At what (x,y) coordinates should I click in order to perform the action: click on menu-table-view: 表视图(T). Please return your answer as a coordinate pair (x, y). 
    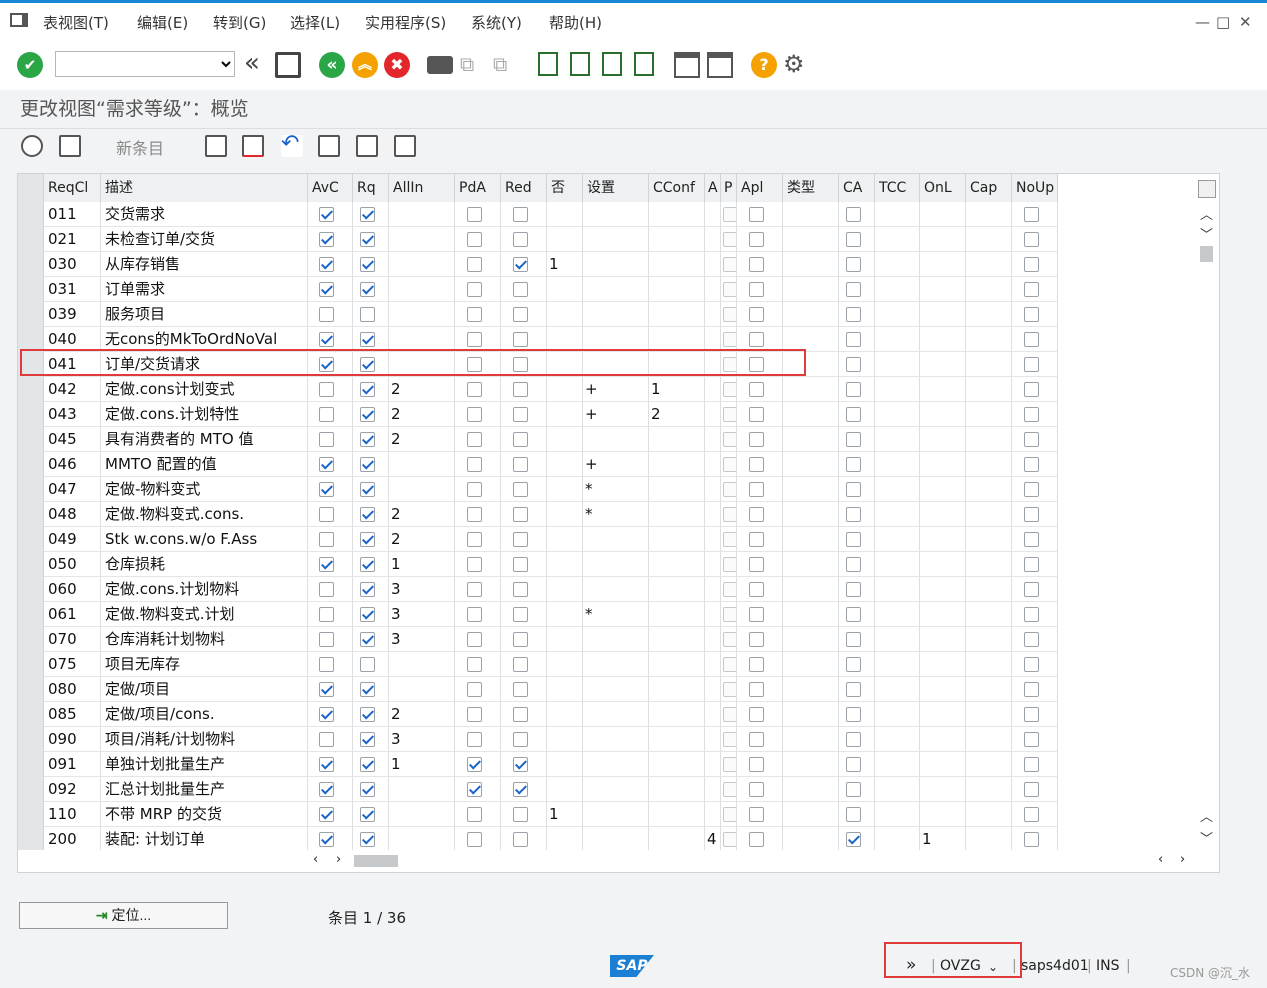
    Looking at the image, I should click on (76, 22).